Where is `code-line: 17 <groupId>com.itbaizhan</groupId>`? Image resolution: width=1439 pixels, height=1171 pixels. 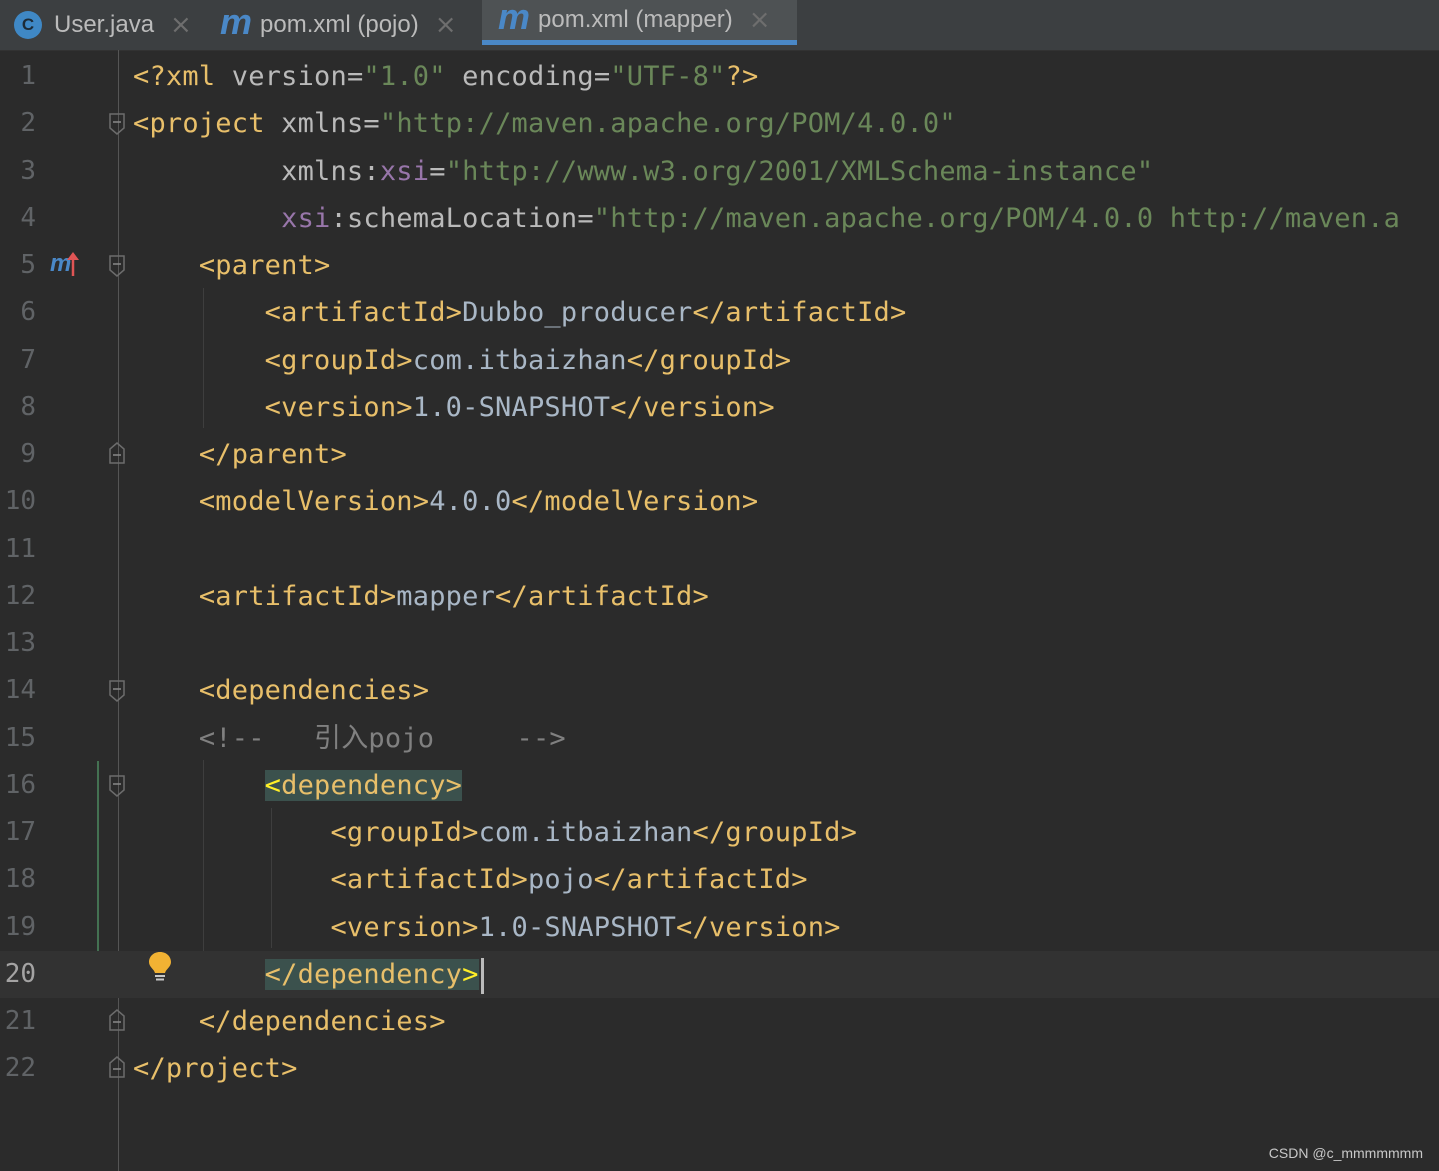
code-line: 17 <groupId>com.itbaizhan</groupId> is located at coordinates (719, 832).